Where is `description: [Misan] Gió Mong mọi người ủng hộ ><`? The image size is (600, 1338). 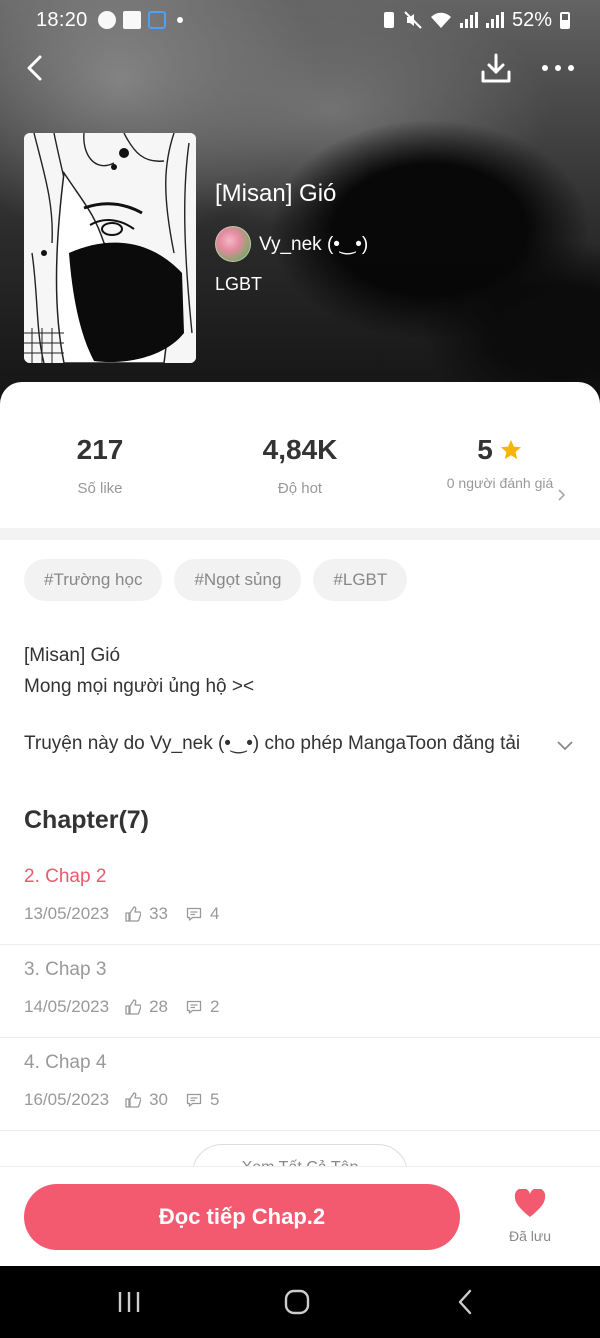
description: [Misan] Gió Mong mọi người ủng hộ >< is located at coordinates (139, 671).